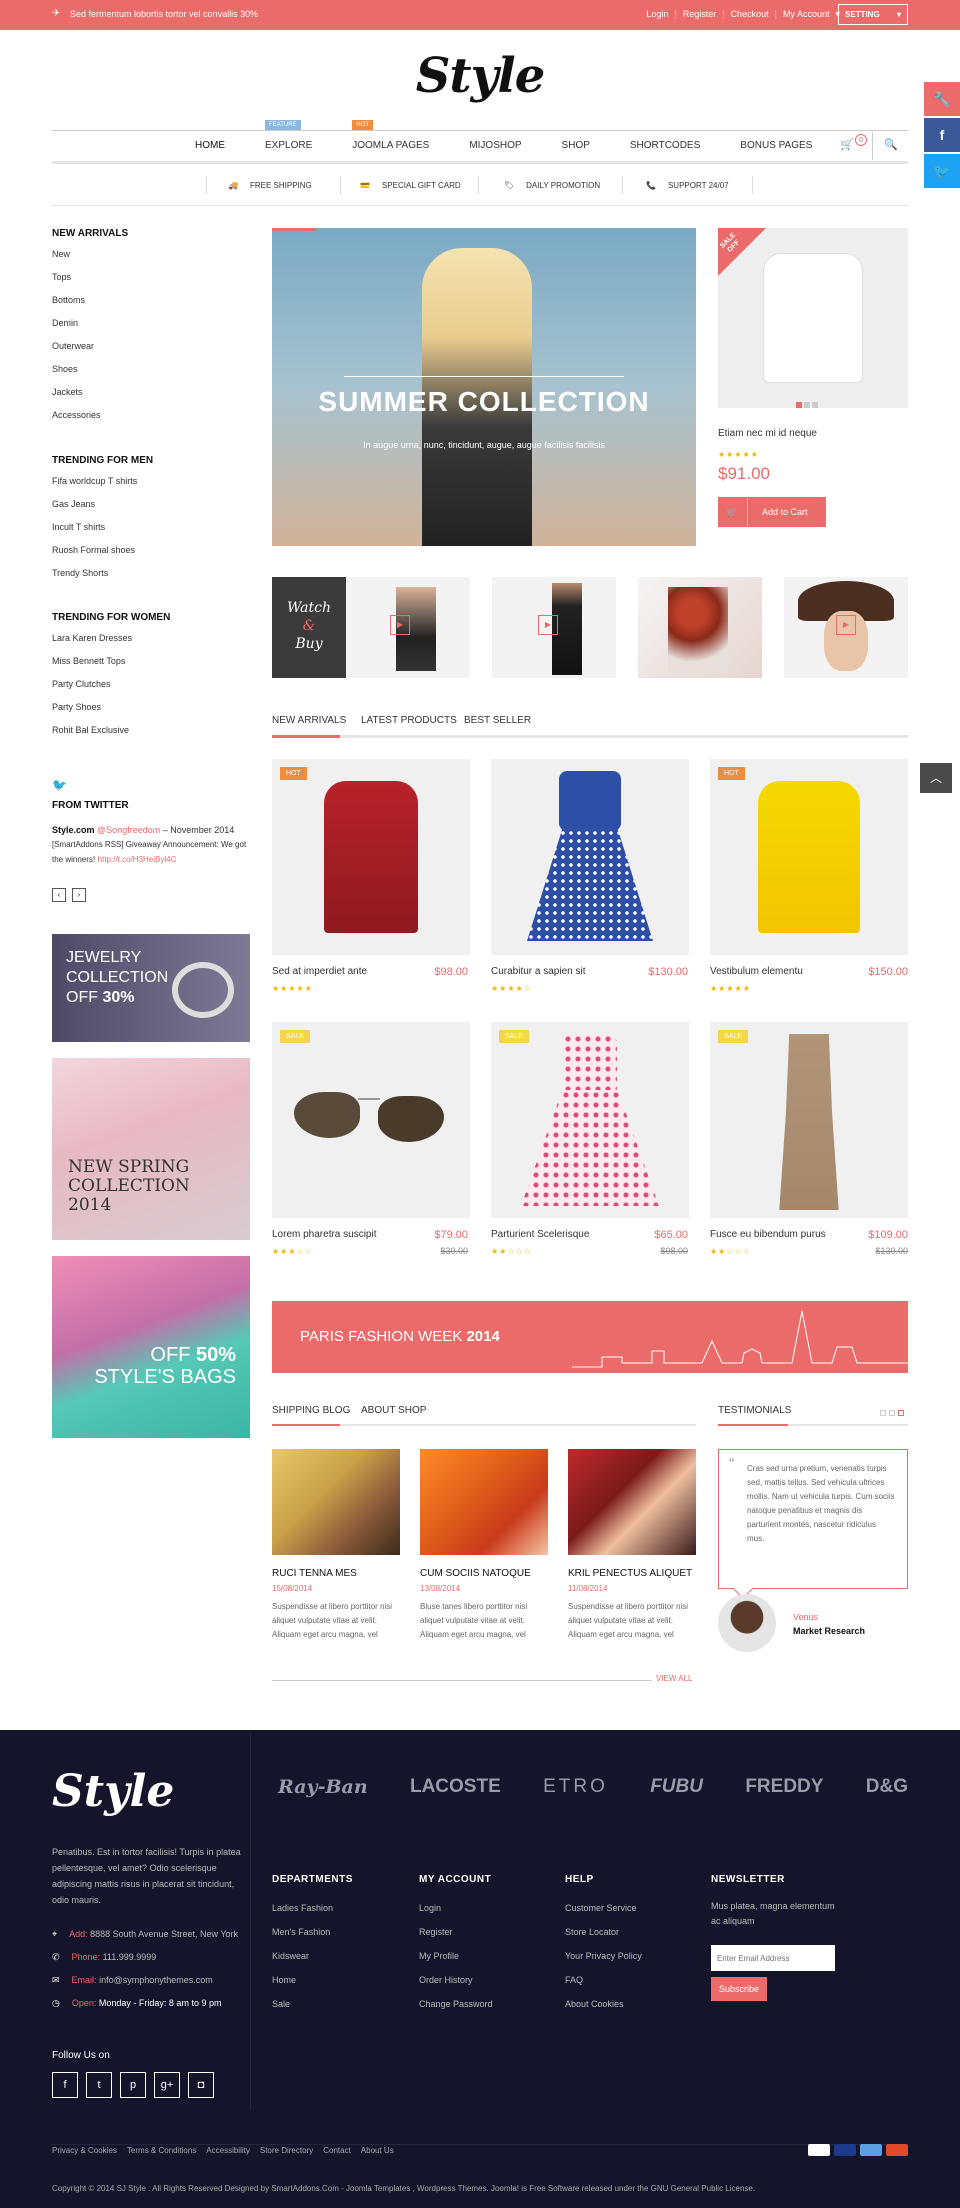 The width and height of the screenshot is (960, 2208). What do you see at coordinates (891, 144) in the screenshot?
I see `search-icon: 🔍` at bounding box center [891, 144].